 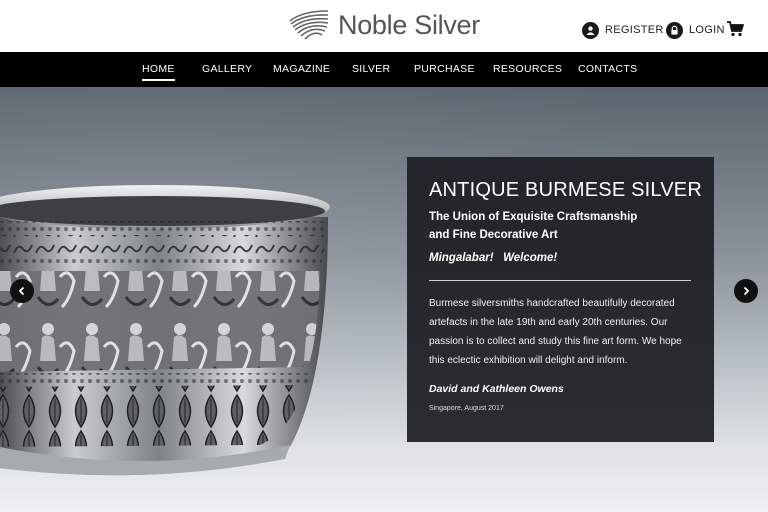 I want to click on panel-divider, so click(x=560, y=280).